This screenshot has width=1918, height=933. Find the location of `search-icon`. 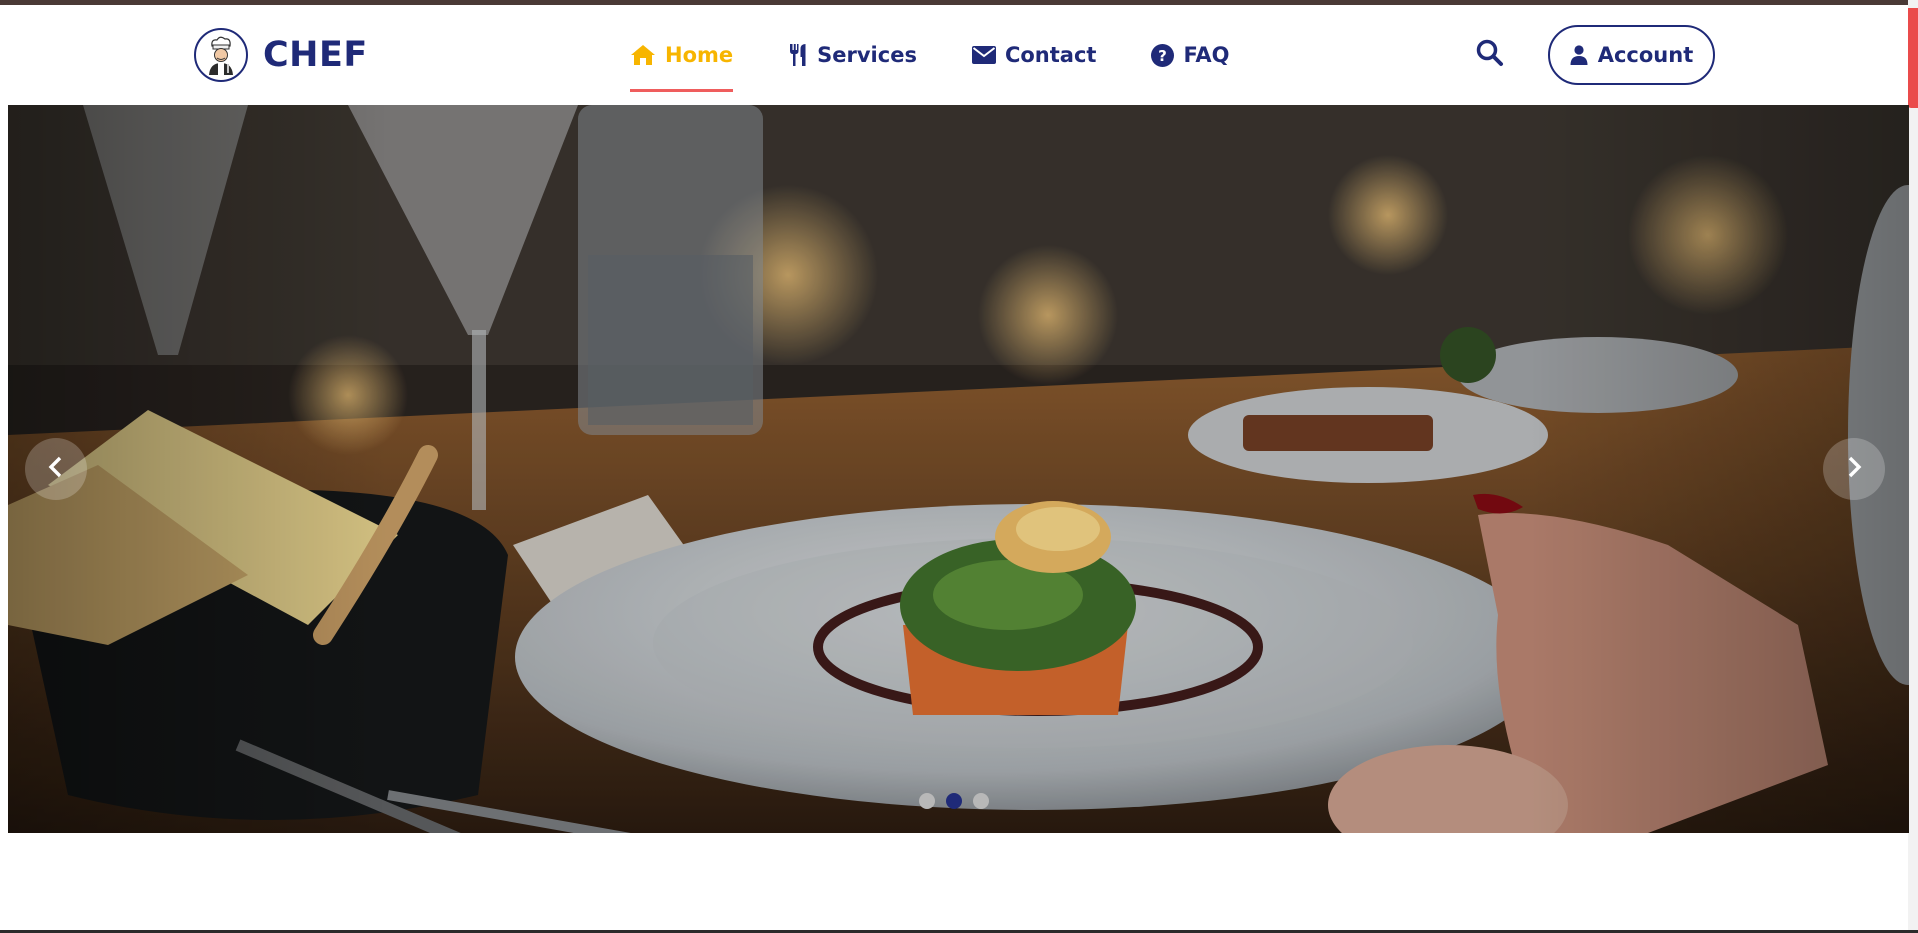

search-icon is located at coordinates (1490, 53).